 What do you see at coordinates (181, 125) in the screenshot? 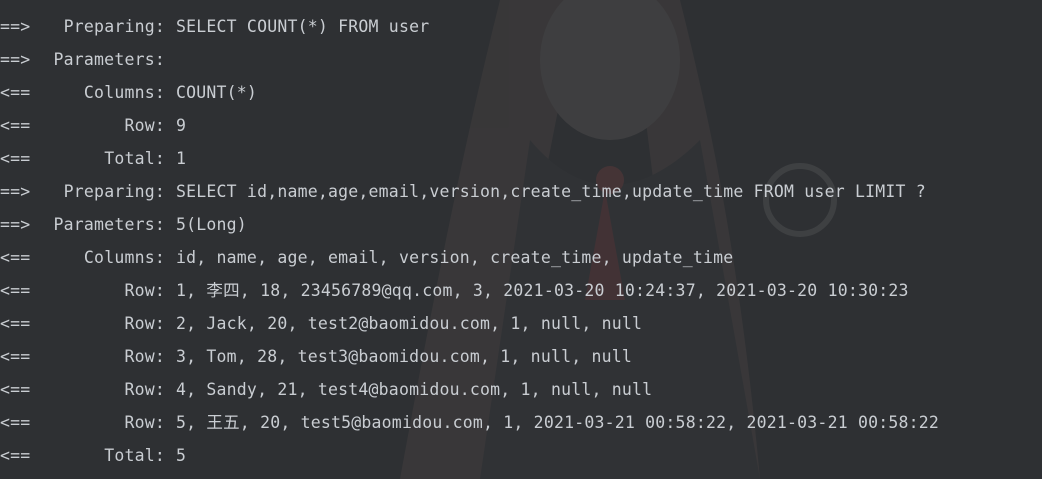
I see `log-text: 9` at bounding box center [181, 125].